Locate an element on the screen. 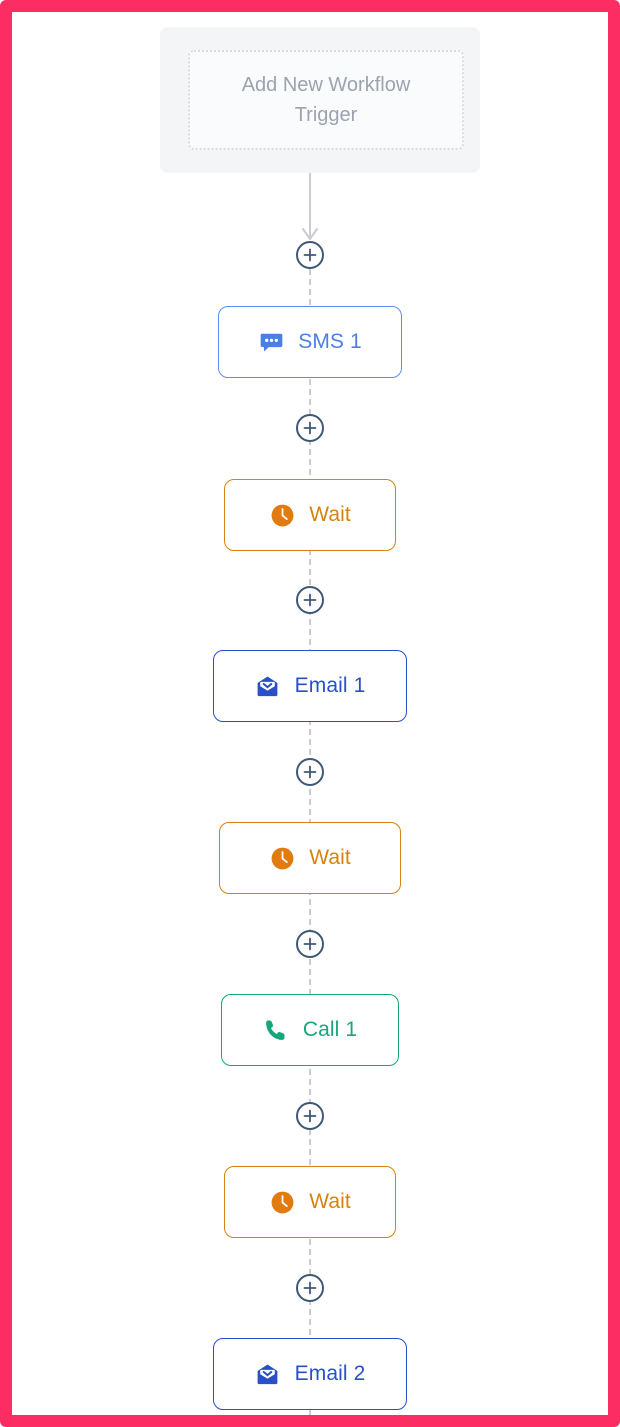  add-workflow-trigger-label: Add New Workflow Trigger is located at coordinates (326, 100).